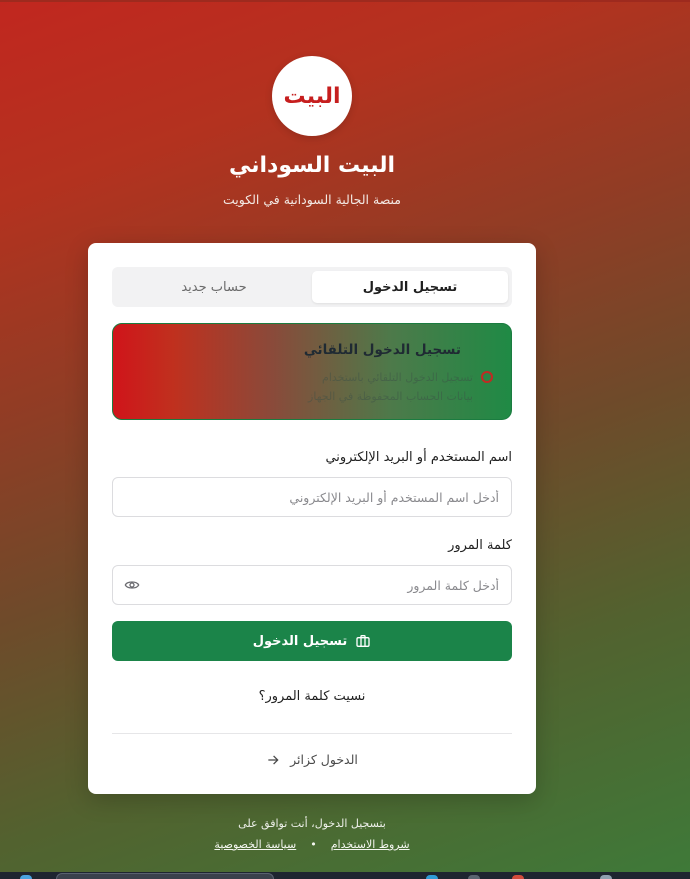  I want to click on taskbar-search, so click(165, 876).